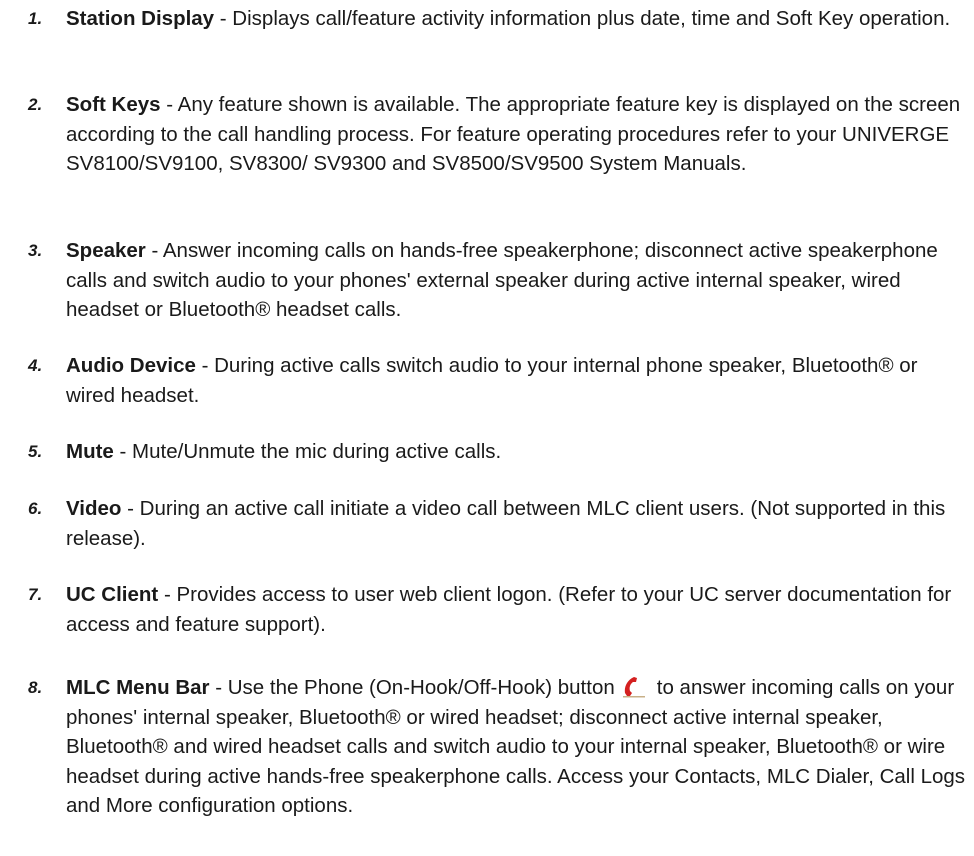 This screenshot has width=974, height=856. I want to click on item-term: Soft Keys, so click(113, 104).